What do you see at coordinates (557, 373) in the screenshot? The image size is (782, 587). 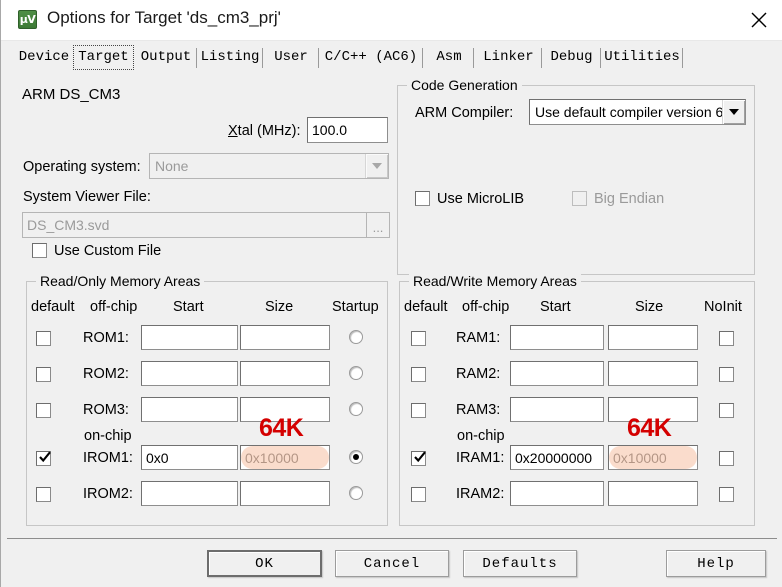 I see `ram-start-input-ram2` at bounding box center [557, 373].